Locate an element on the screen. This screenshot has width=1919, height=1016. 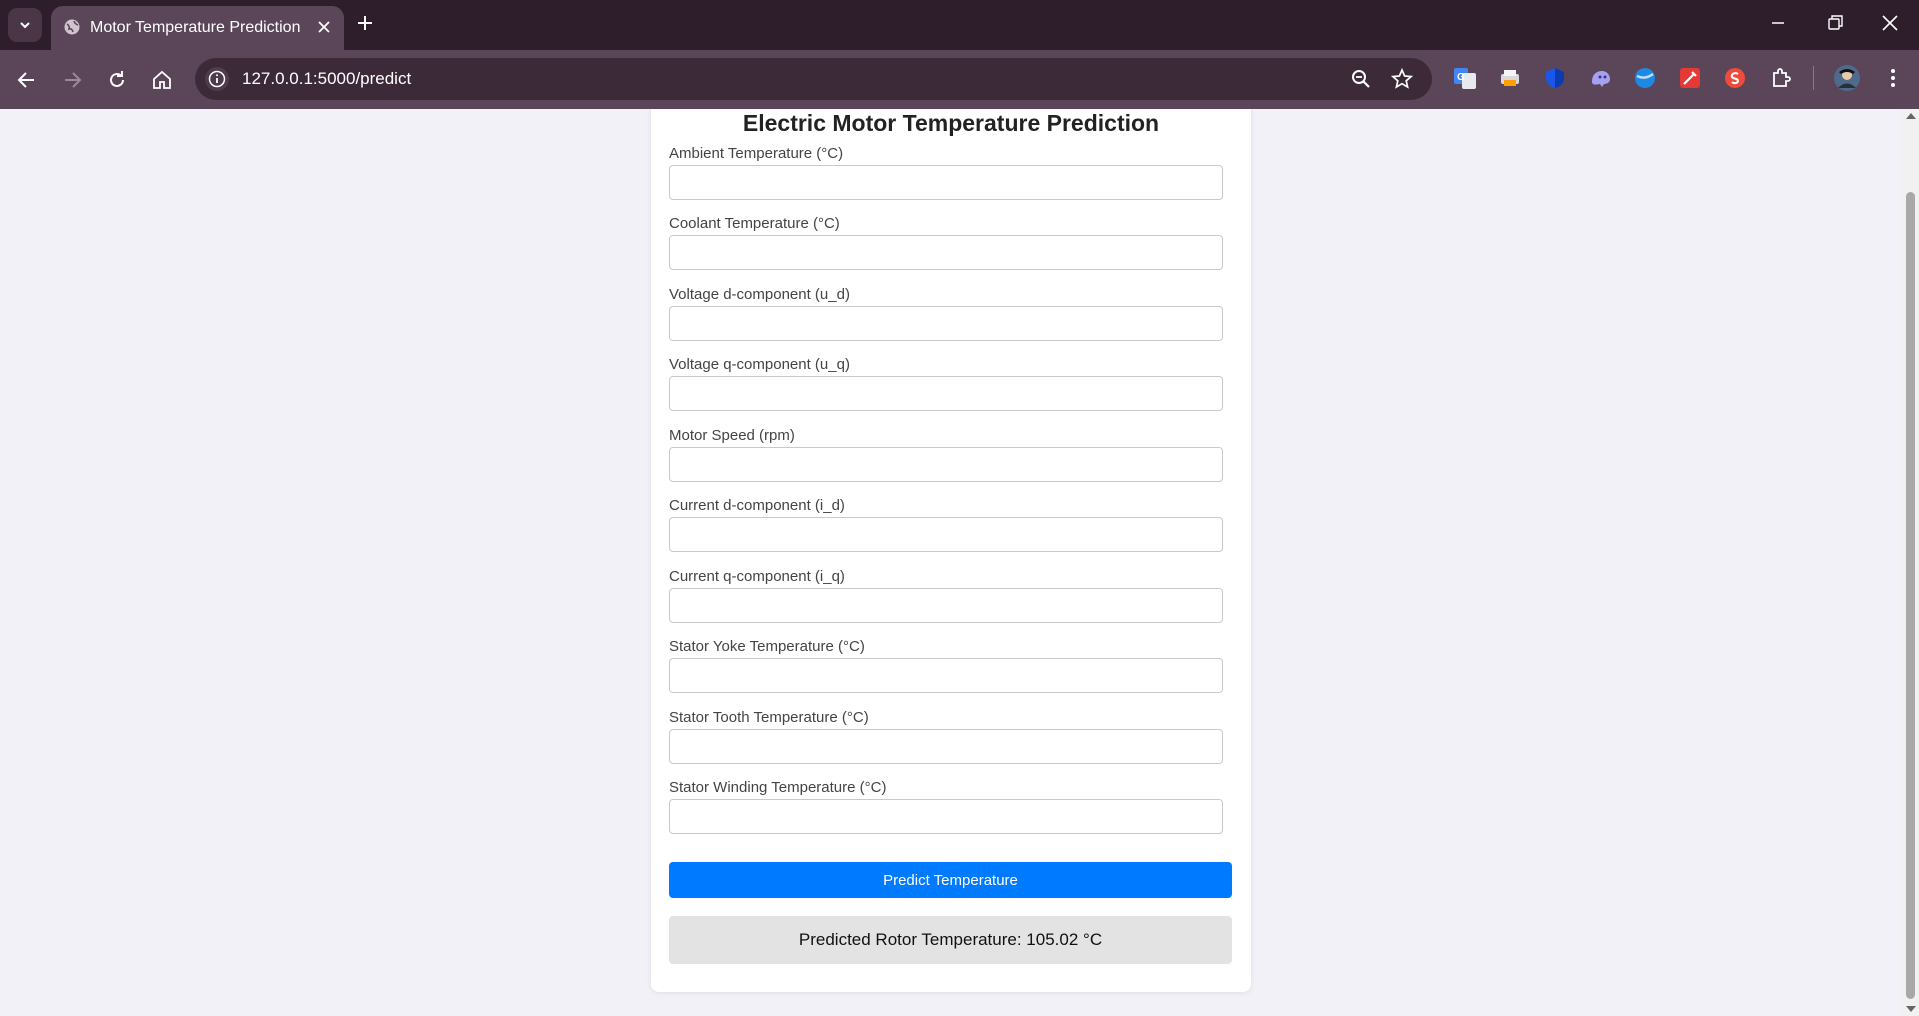
coolant-temperature-input is located at coordinates (946, 252).